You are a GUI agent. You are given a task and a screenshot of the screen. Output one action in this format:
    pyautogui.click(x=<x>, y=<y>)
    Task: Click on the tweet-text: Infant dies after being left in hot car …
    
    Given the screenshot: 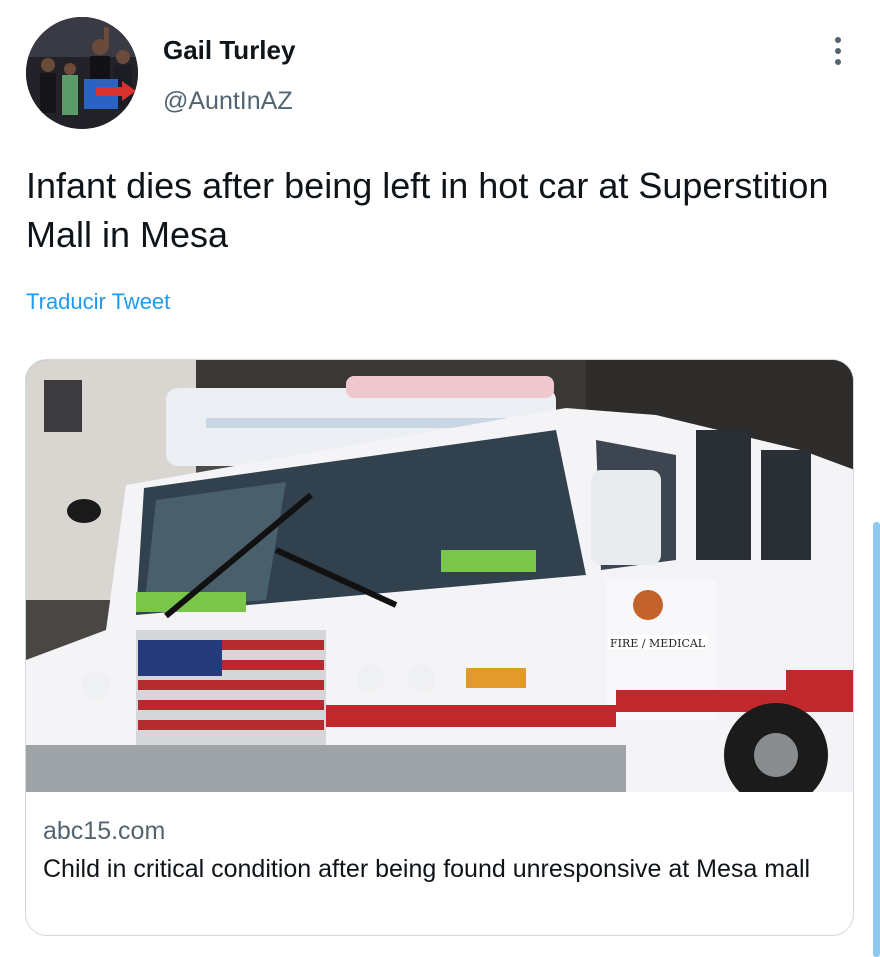 What is the action you would take?
    pyautogui.click(x=427, y=210)
    